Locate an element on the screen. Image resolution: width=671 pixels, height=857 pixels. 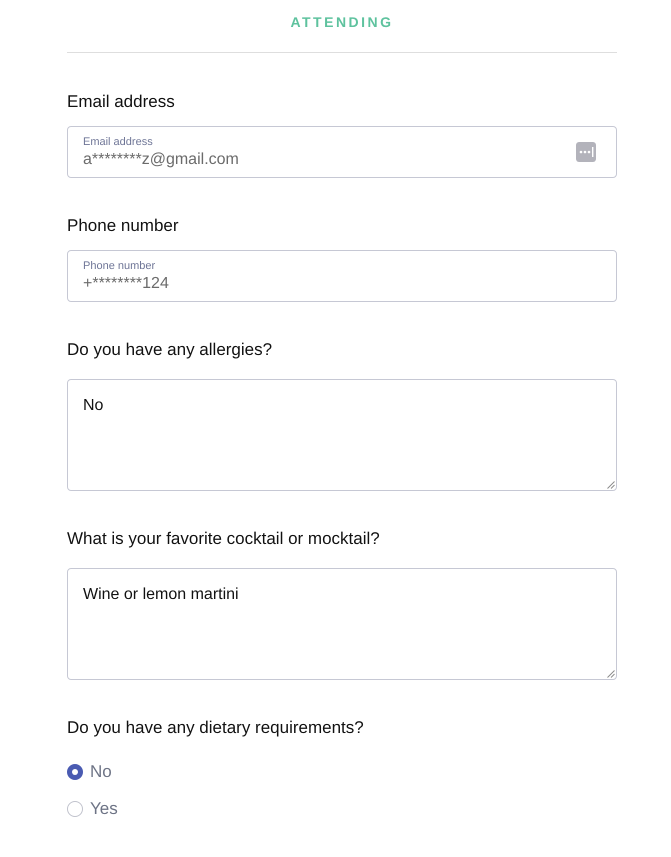
text-field: Email address a********z@gmail.com is located at coordinates (342, 152).